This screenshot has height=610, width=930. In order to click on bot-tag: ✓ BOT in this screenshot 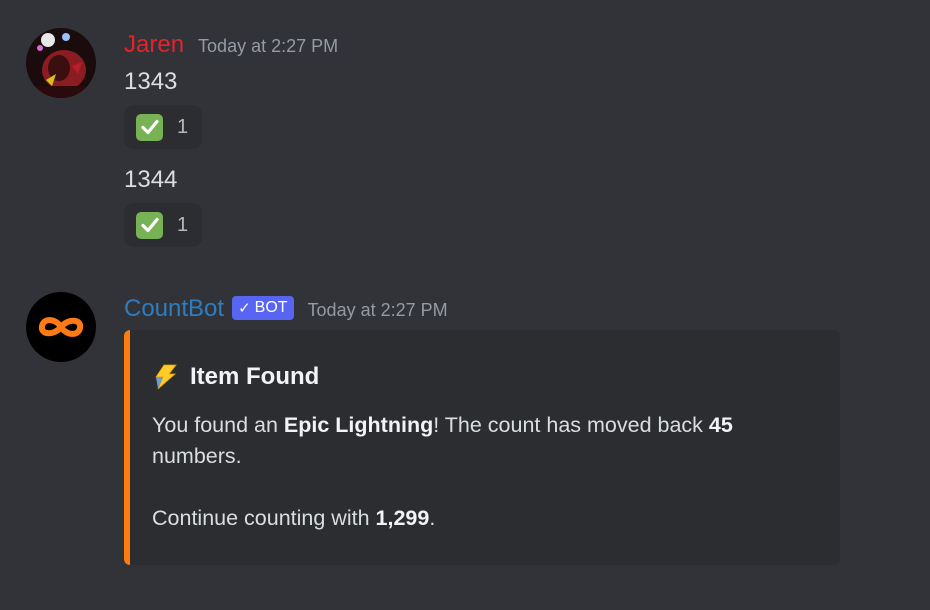, I will do `click(263, 308)`.